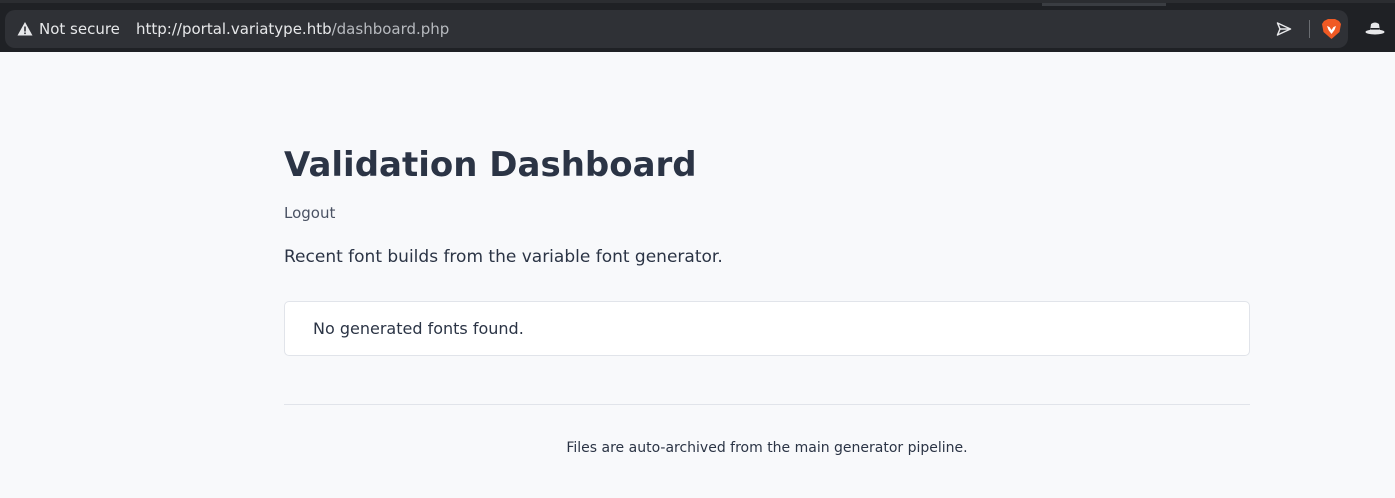 This screenshot has height=498, width=1395. I want to click on toolbar-divider, so click(1309, 29).